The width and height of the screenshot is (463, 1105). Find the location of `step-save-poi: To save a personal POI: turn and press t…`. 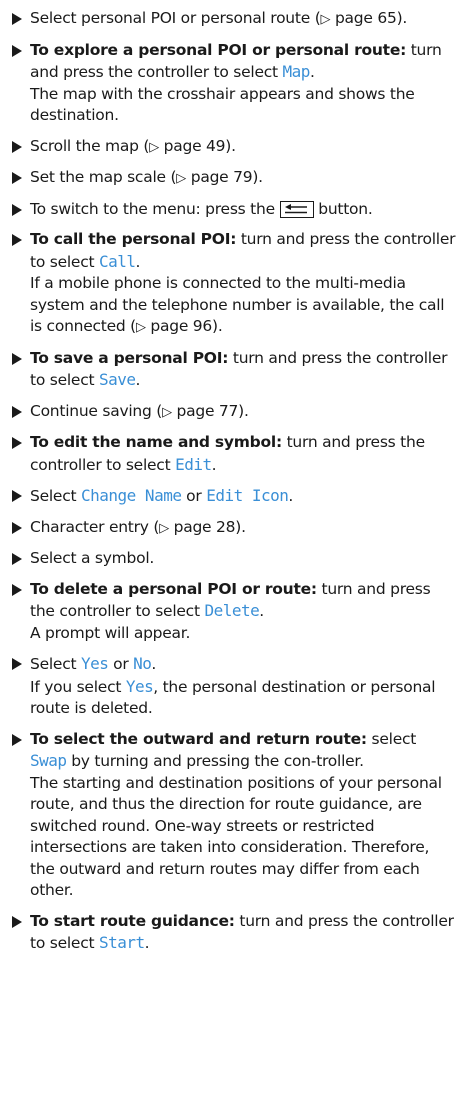

step-save-poi: To save a personal POI: turn and press t… is located at coordinates (234, 370).